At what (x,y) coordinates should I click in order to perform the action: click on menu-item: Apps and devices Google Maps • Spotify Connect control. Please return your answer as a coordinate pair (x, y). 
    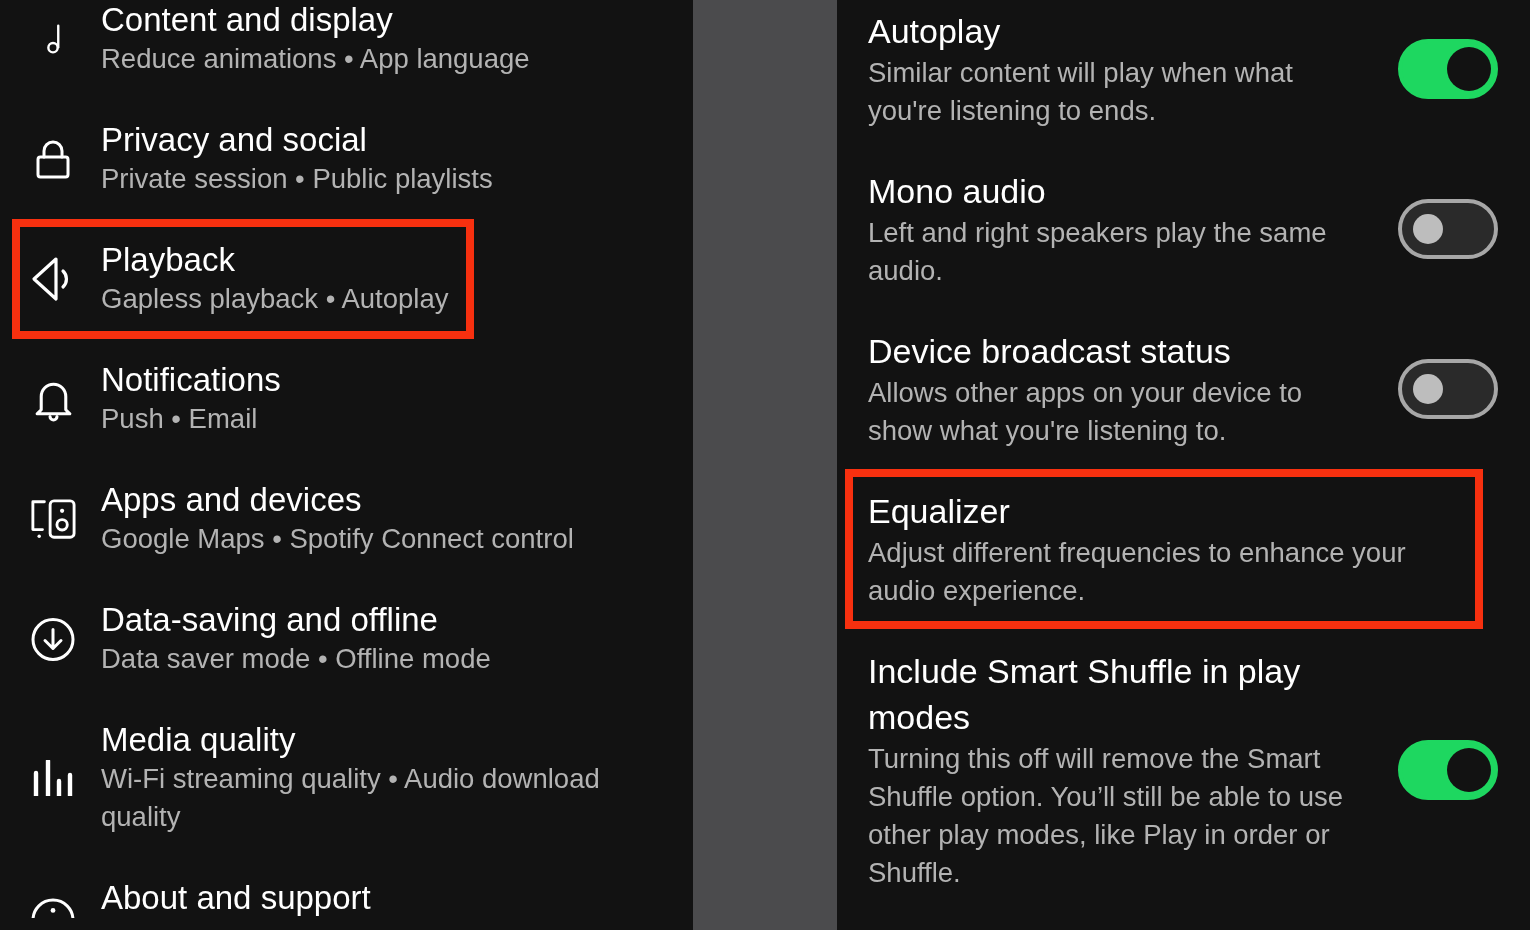
    Looking at the image, I should click on (306, 519).